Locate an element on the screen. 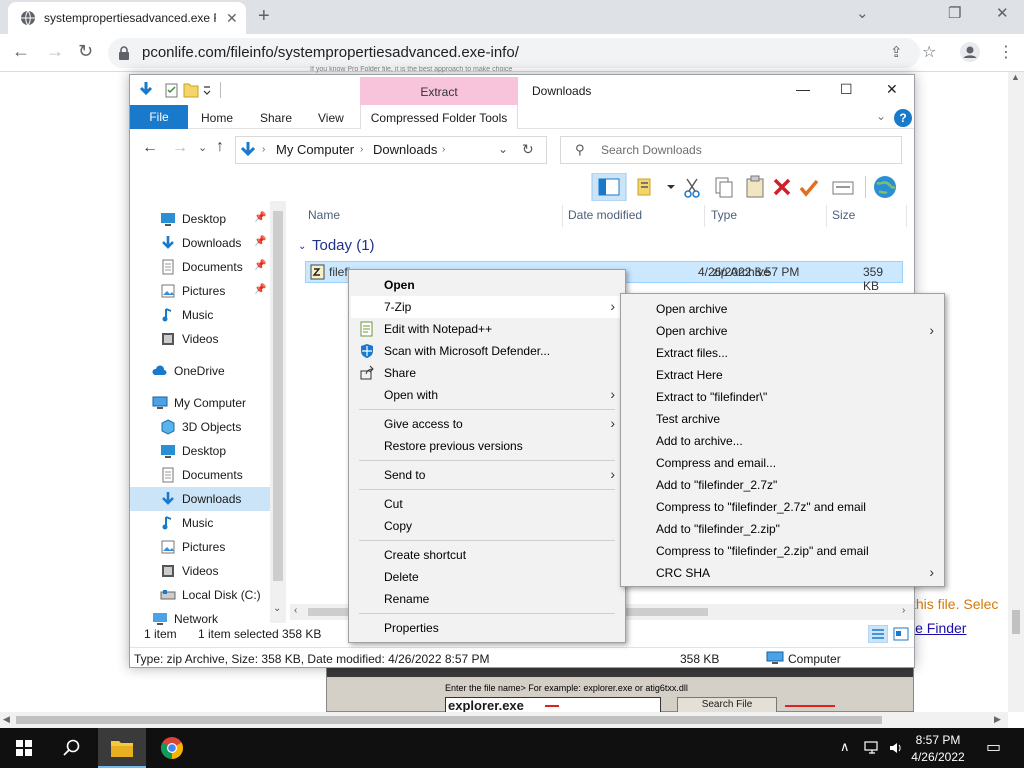  menu-item-extract-to-filefinder: Extract to "filefinder\" is located at coordinates (782, 397).